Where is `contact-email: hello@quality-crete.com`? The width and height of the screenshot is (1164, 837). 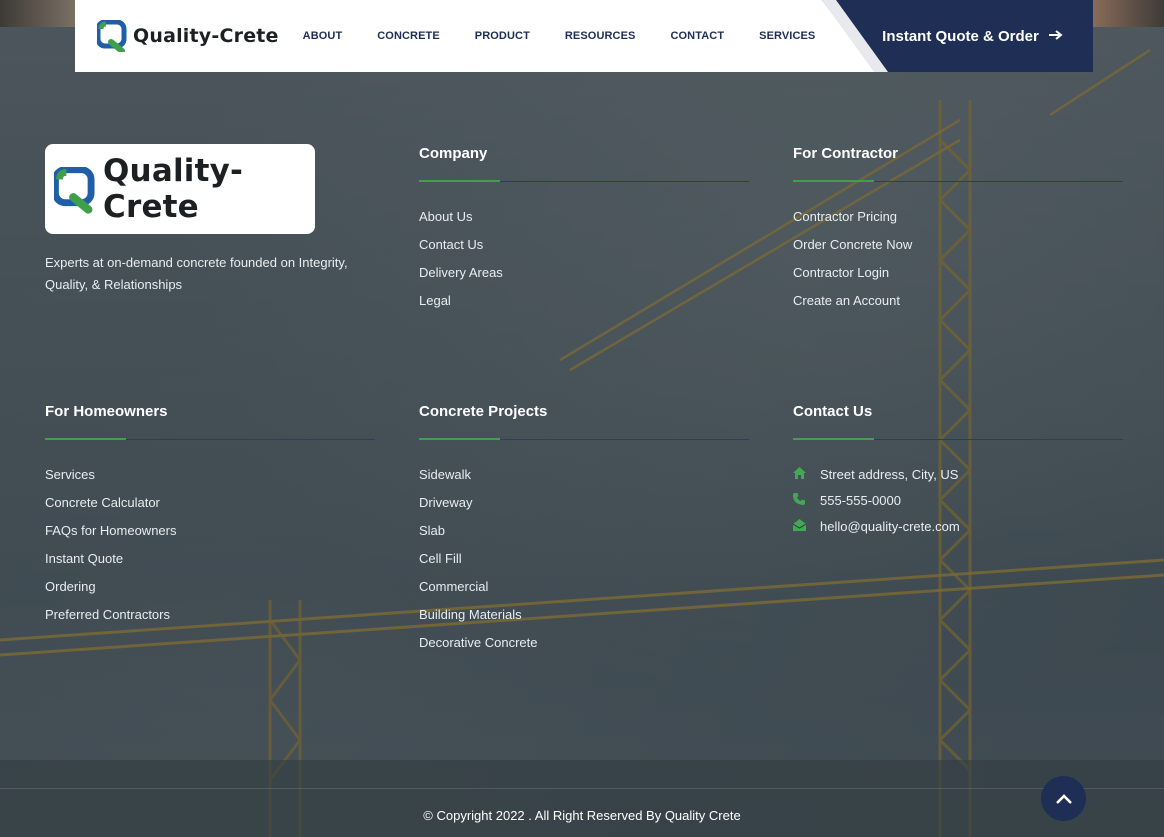
contact-email: hello@quality-crete.com is located at coordinates (876, 532).